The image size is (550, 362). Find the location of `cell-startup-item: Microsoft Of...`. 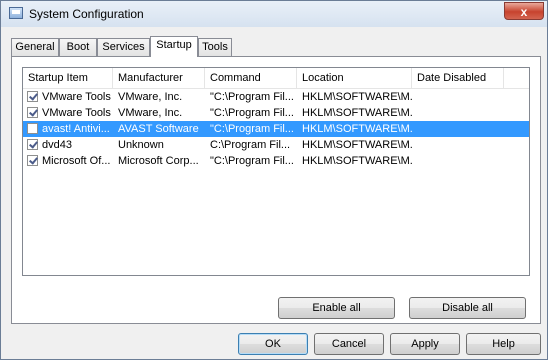

cell-startup-item: Microsoft Of... is located at coordinates (76, 161).